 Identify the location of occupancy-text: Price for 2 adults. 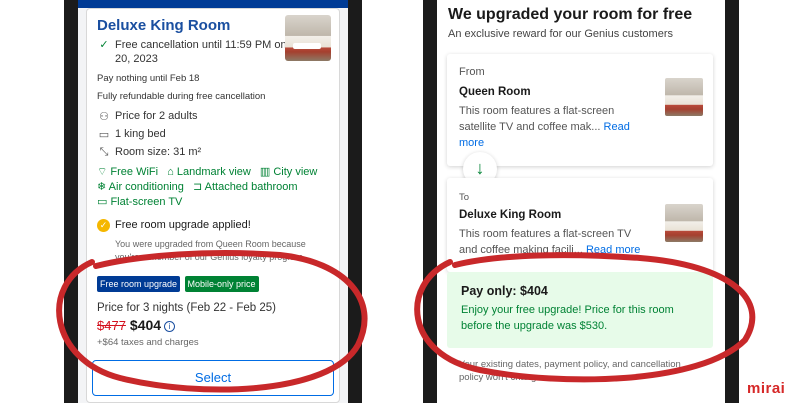
(156, 116).